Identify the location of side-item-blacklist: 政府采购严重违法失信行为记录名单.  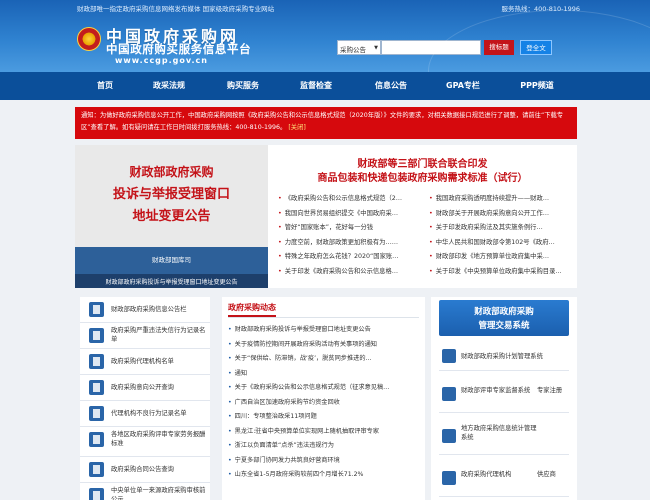
(145, 336).